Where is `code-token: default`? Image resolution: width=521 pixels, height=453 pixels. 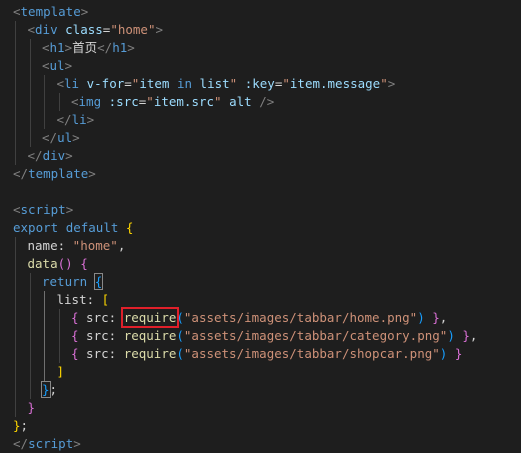
code-token: default is located at coordinates (92, 227).